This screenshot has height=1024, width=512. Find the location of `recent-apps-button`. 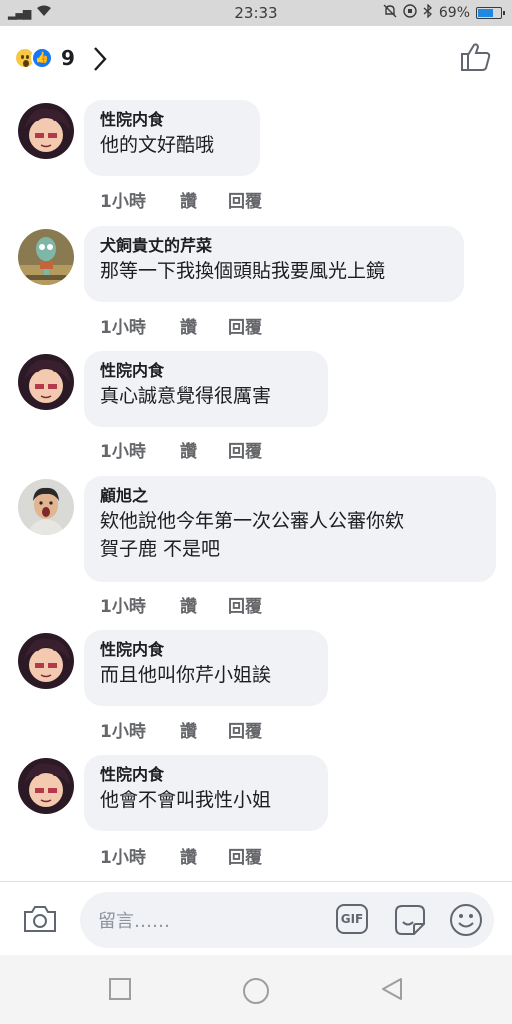

recent-apps-button is located at coordinates (120, 991).